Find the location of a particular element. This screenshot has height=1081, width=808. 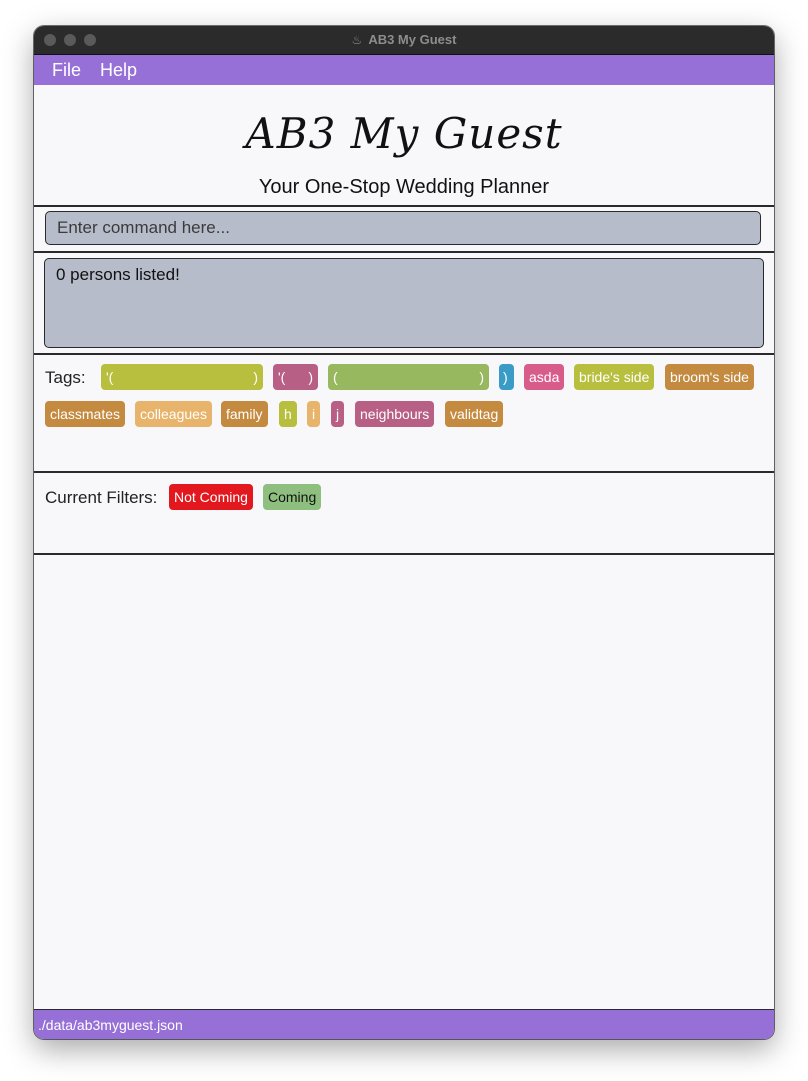

tag-chip: asda is located at coordinates (544, 377).